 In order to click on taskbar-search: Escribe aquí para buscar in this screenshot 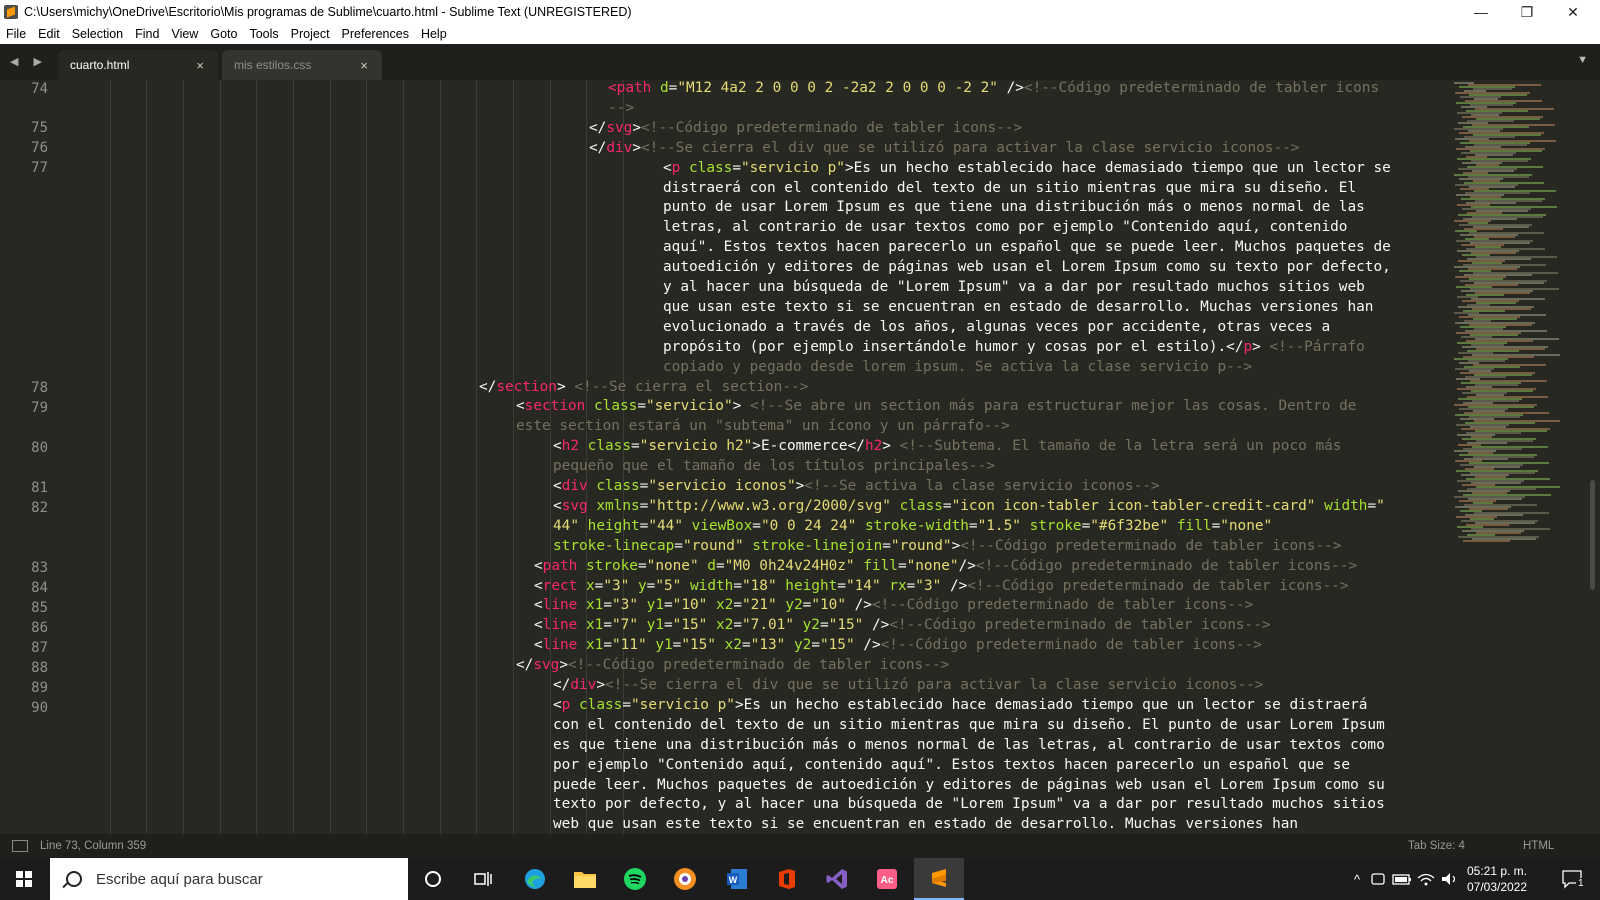, I will do `click(229, 879)`.